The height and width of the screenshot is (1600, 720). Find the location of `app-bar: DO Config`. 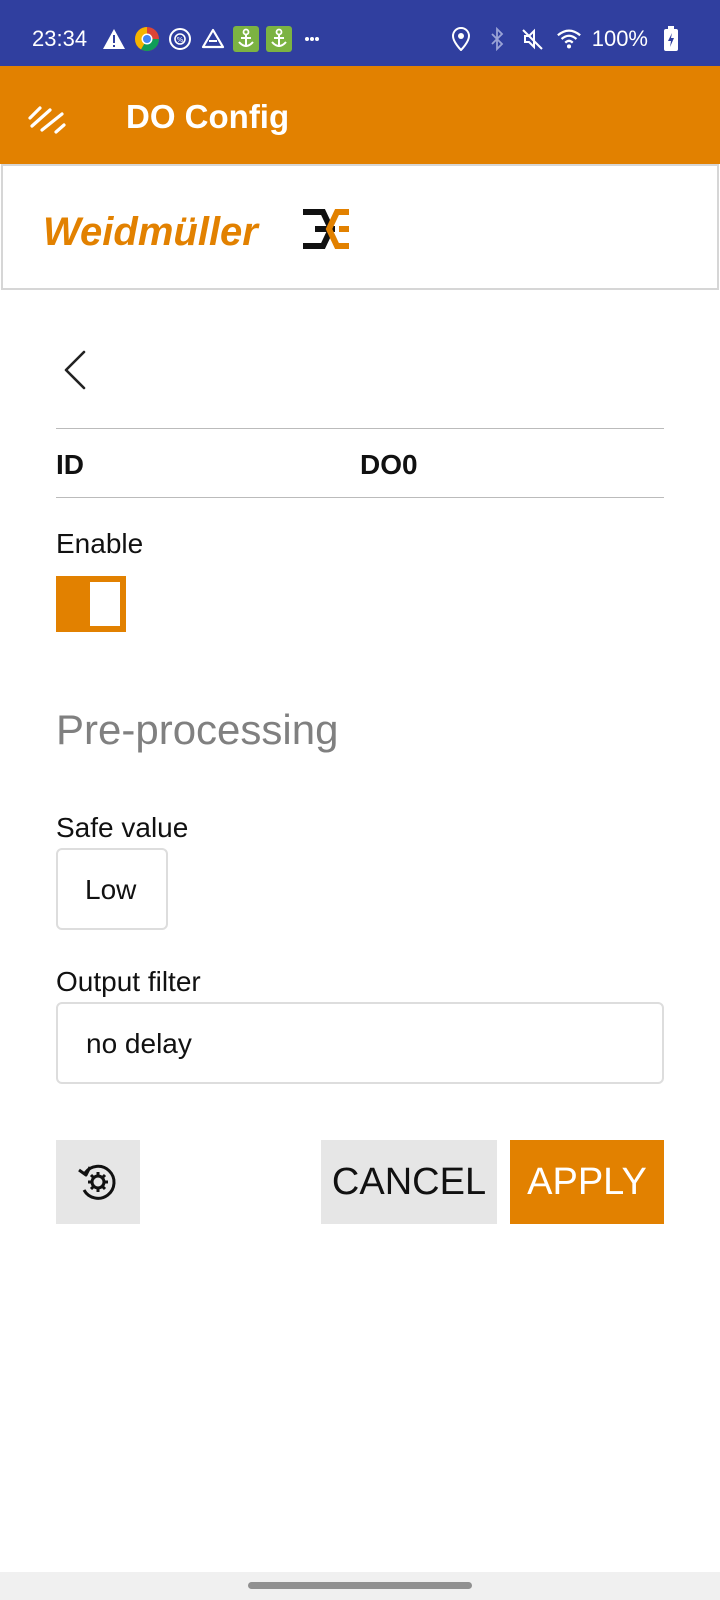

app-bar: DO Config is located at coordinates (360, 115).